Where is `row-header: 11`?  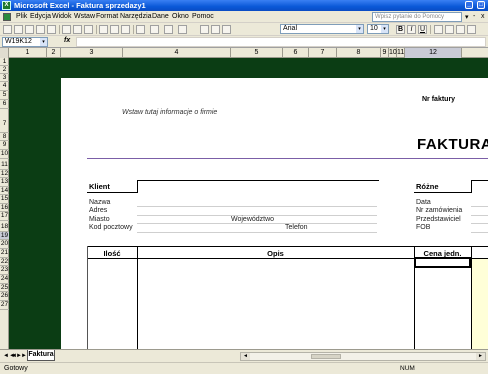
row-header: 11 is located at coordinates (4, 164).